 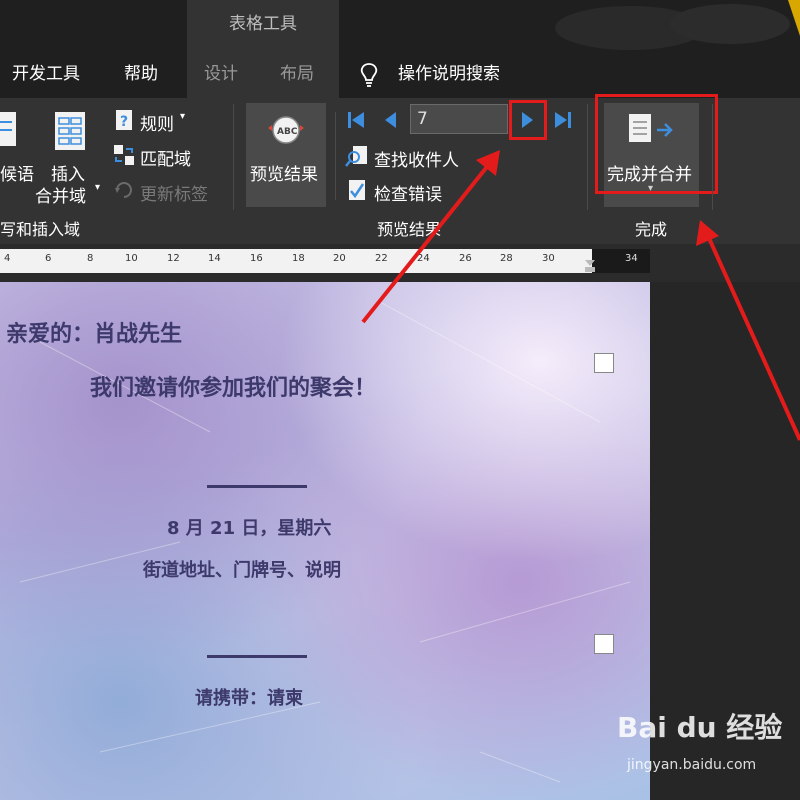 What do you see at coordinates (748, 330) in the screenshot?
I see `annotation-arrow-to-finish-merge` at bounding box center [748, 330].